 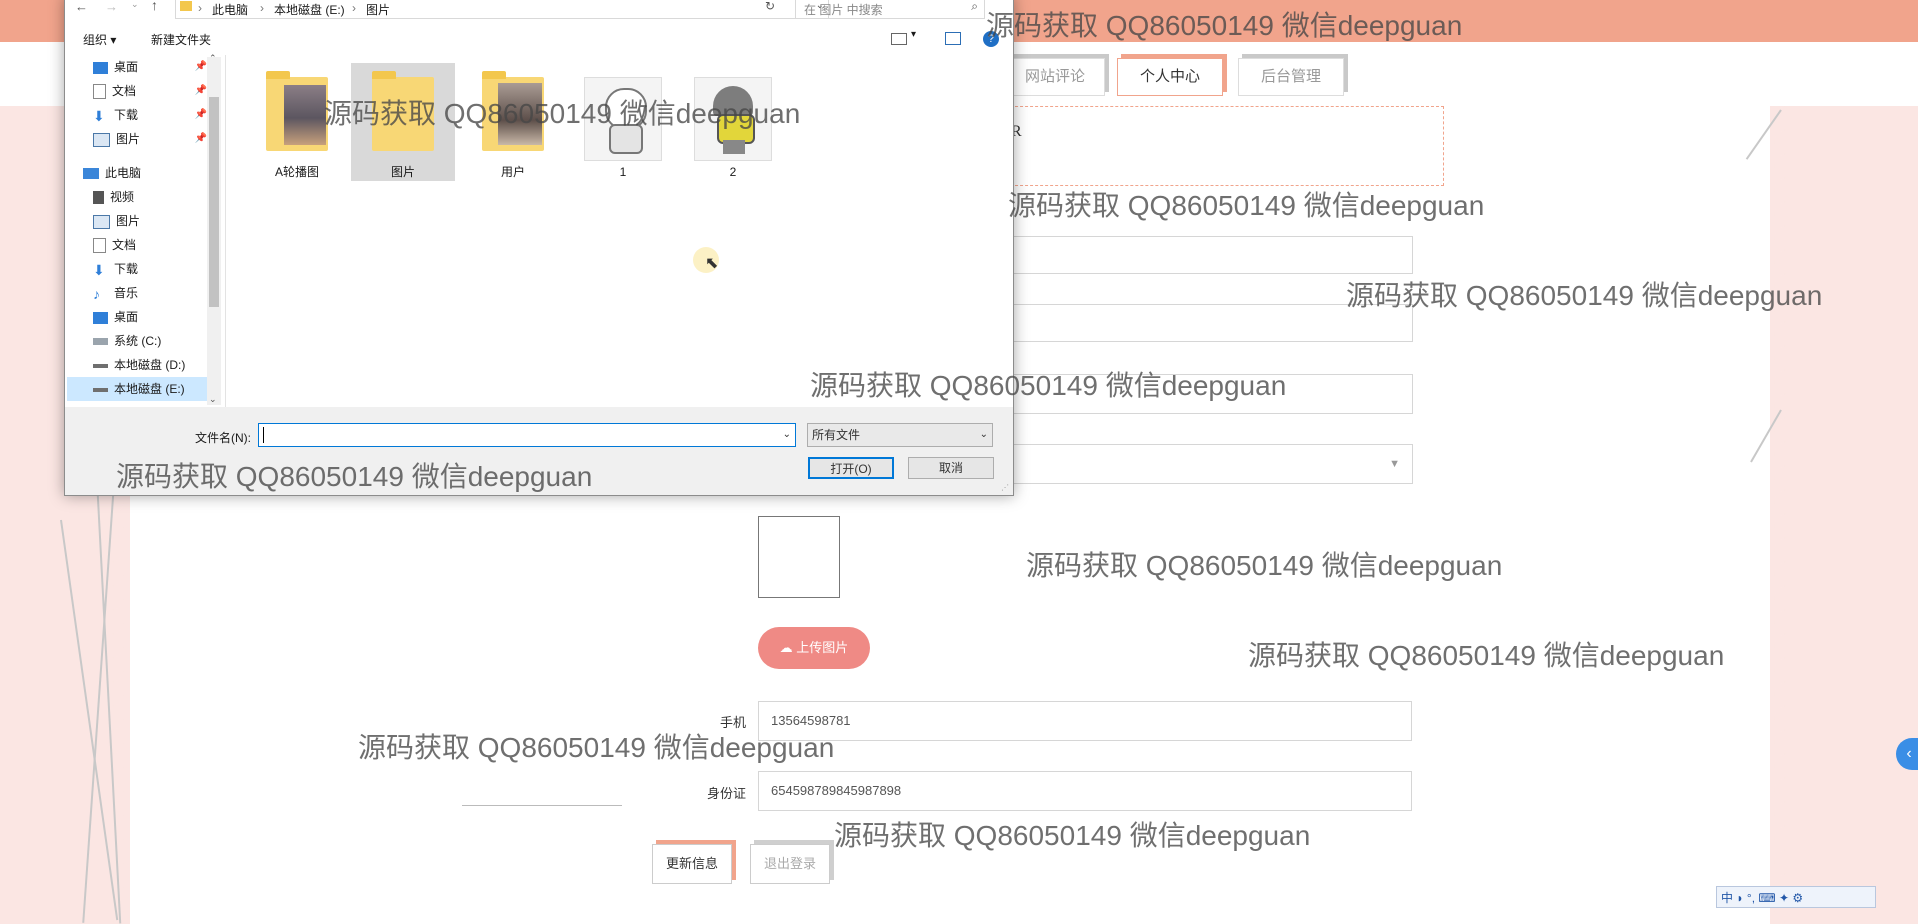 I want to click on preview-pane-icon, so click(x=953, y=38).